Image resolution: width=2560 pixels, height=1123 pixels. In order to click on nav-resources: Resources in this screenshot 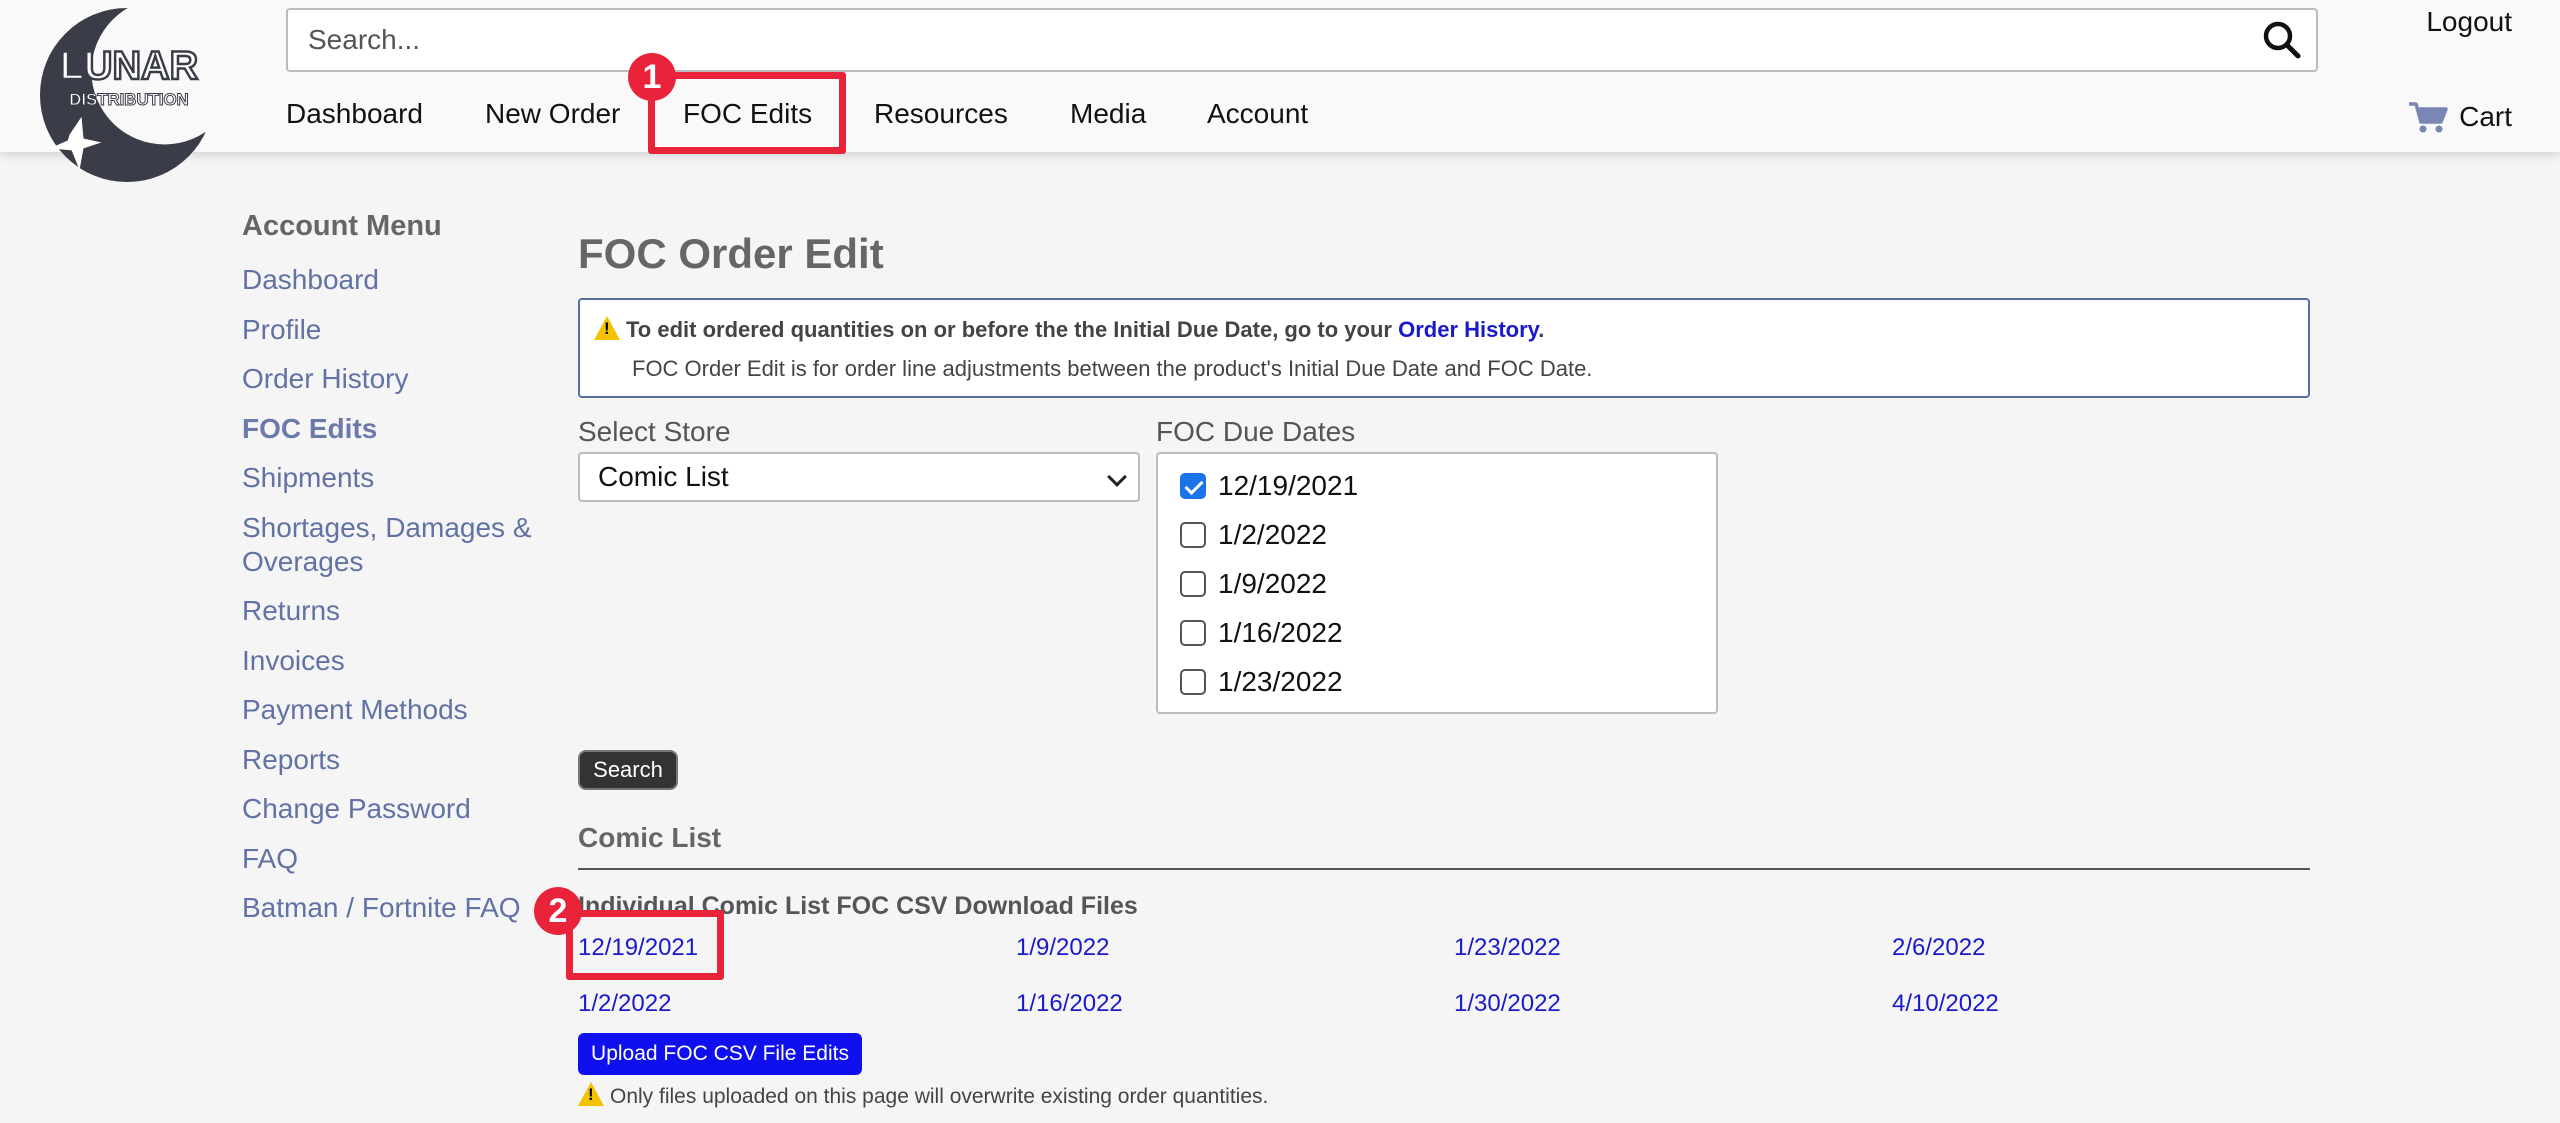, I will do `click(941, 114)`.